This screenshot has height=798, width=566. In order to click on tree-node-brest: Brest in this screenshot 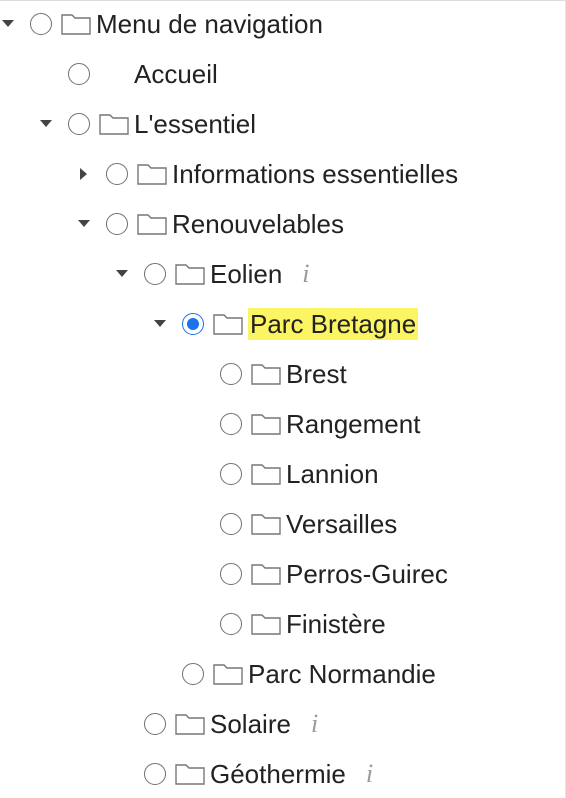, I will do `click(268, 374)`.